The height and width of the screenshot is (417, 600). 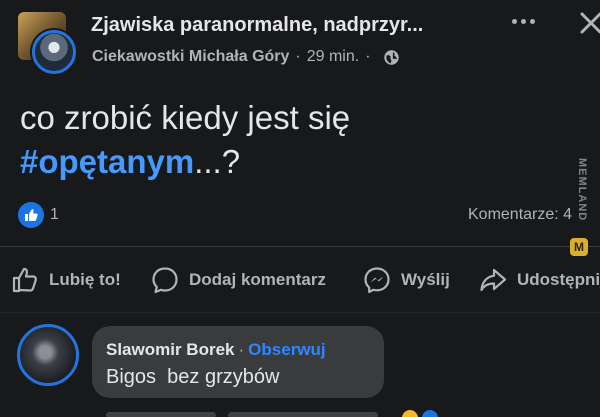 What do you see at coordinates (165, 280) in the screenshot?
I see `speech-bubble-icon` at bounding box center [165, 280].